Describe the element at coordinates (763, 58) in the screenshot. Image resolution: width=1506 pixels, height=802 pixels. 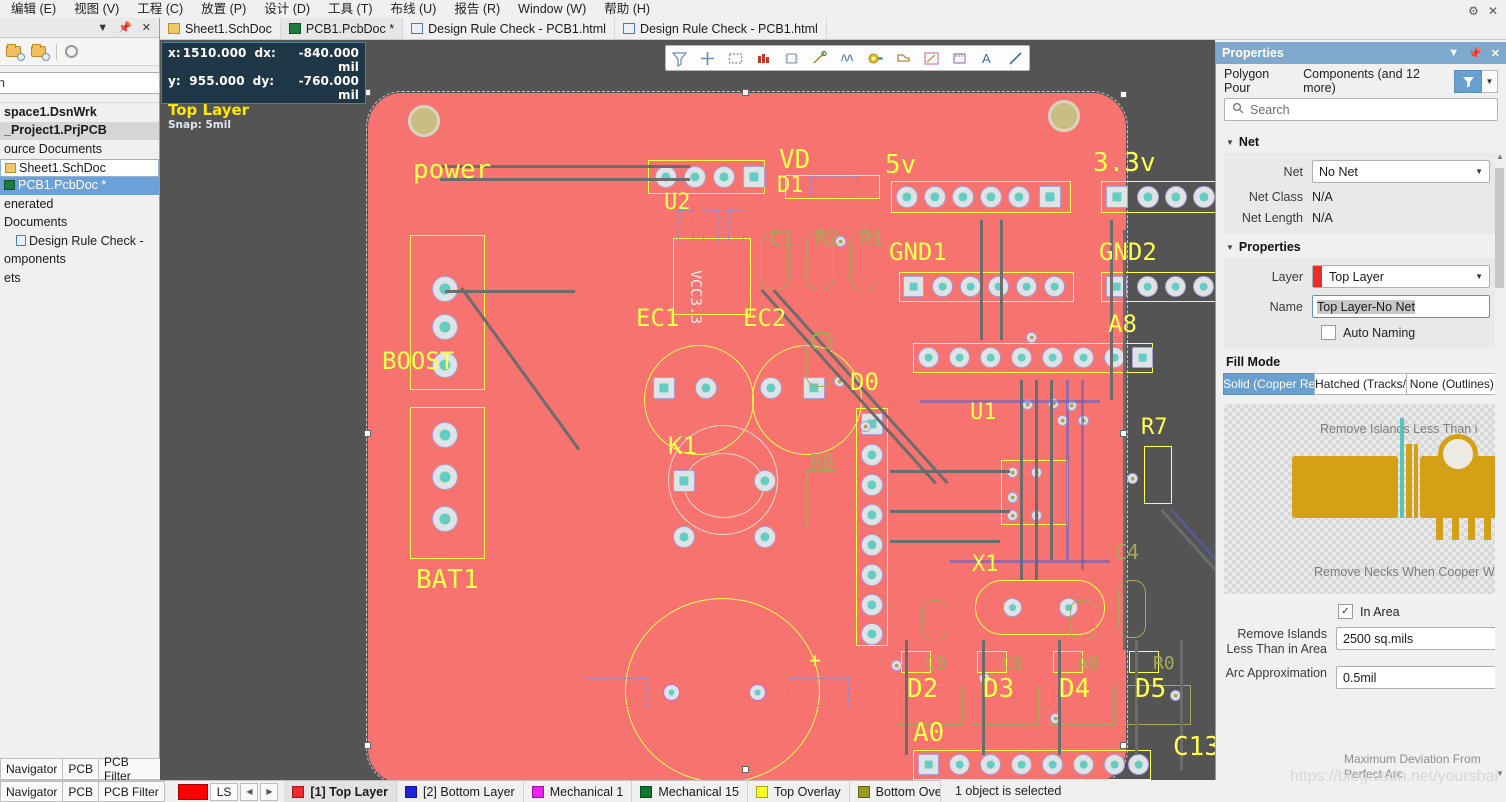
I see `component-icon` at that location.